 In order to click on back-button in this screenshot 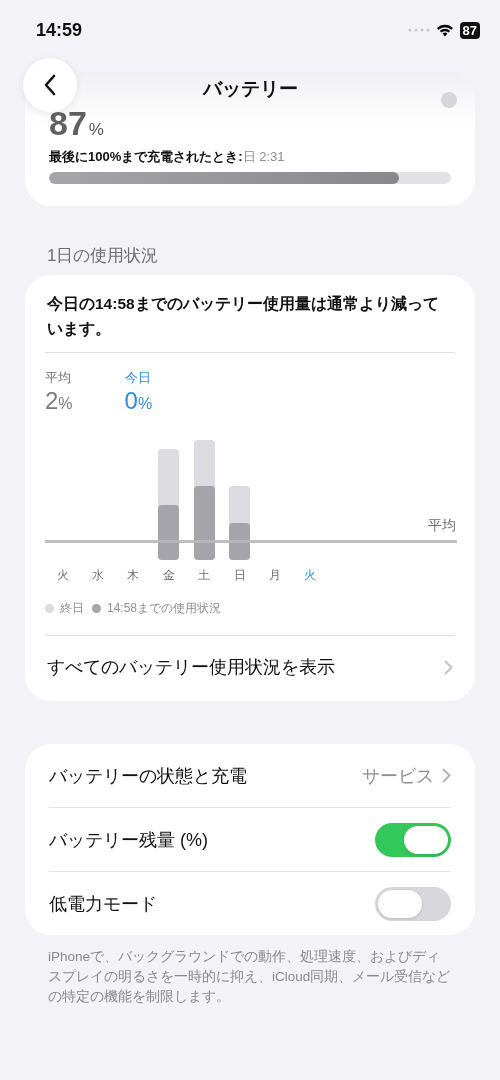, I will do `click(50, 85)`.